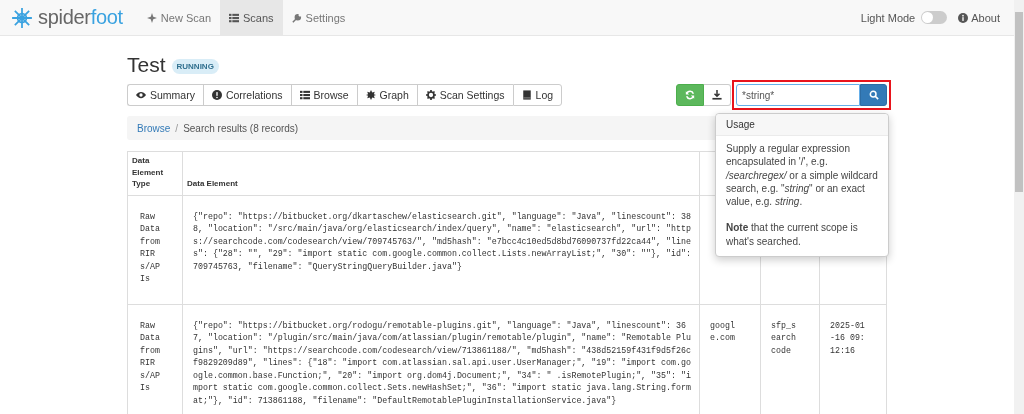 The height and width of the screenshot is (414, 1024). I want to click on tab-button: Correlations, so click(246, 95).